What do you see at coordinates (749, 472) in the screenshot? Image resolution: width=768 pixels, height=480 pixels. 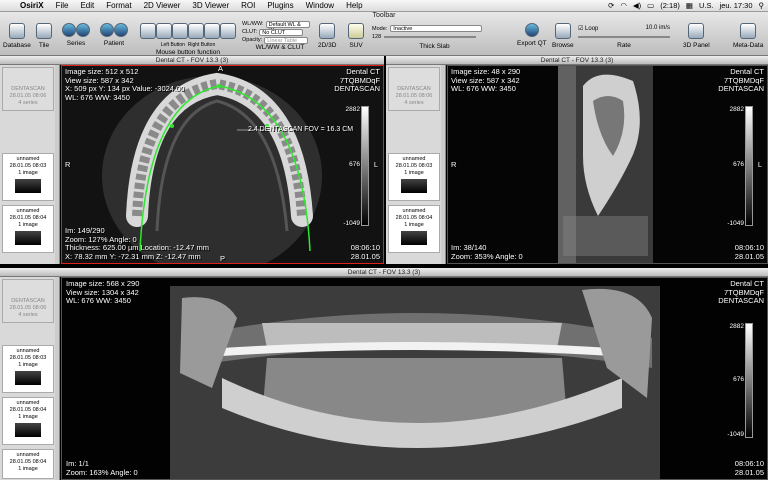 I see `acq-date: 28.01.05` at bounding box center [749, 472].